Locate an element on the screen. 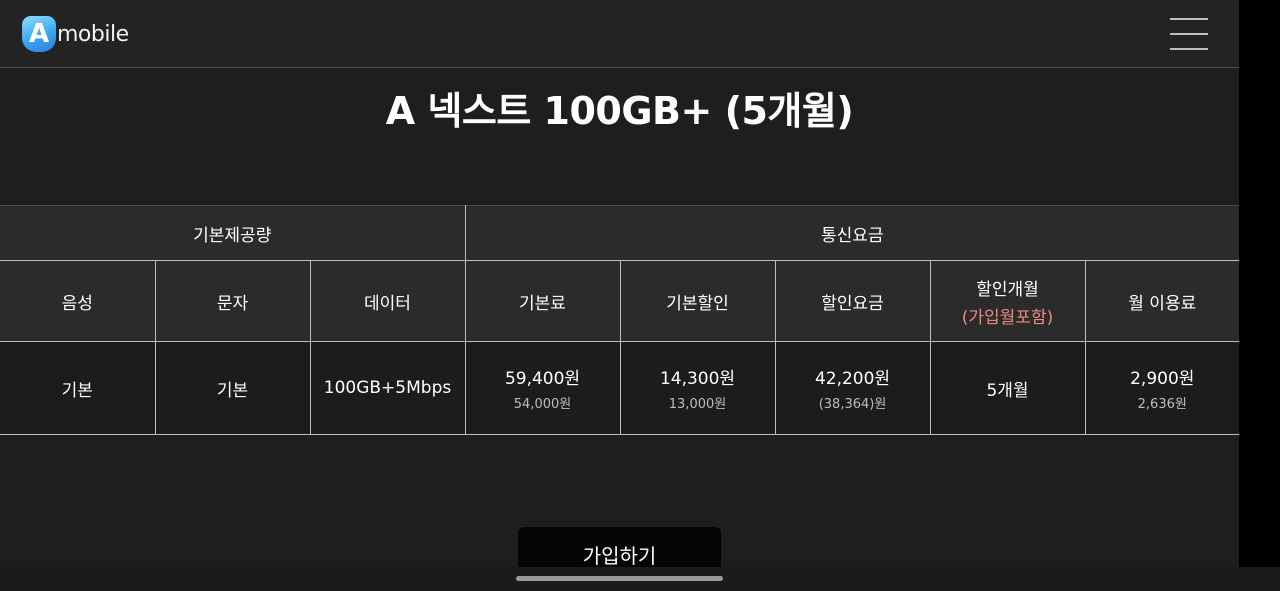  logo-mark-icon: A is located at coordinates (39, 34).